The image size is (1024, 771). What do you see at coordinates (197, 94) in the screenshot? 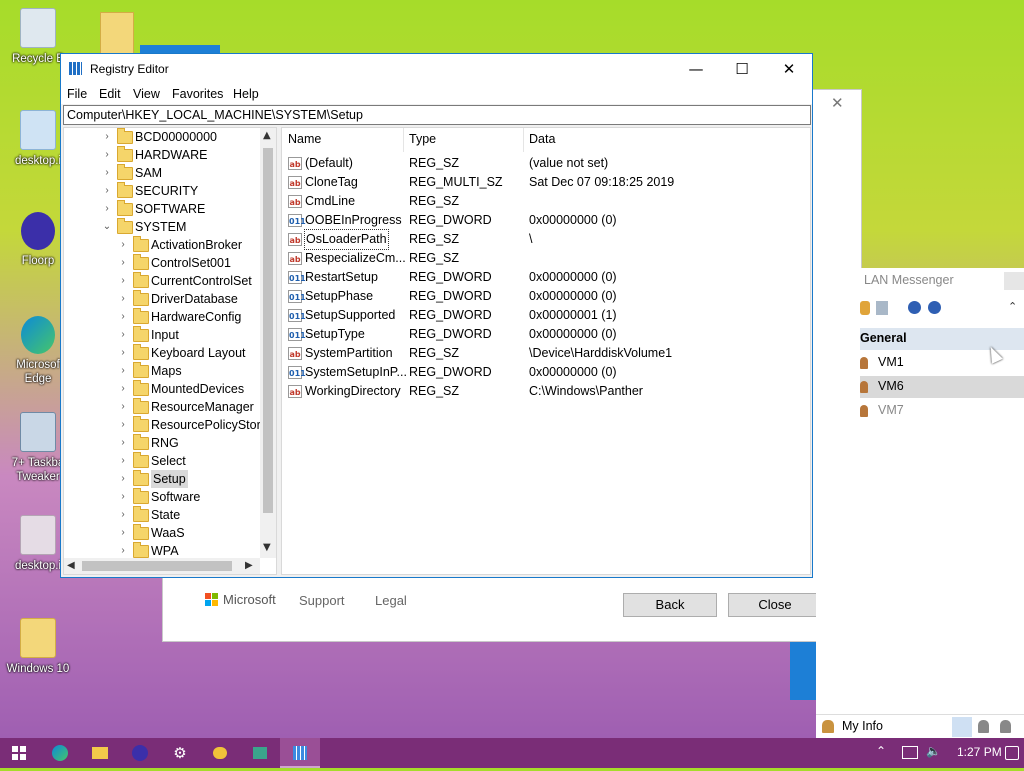
I see `menu-favorites: Favorites` at bounding box center [197, 94].